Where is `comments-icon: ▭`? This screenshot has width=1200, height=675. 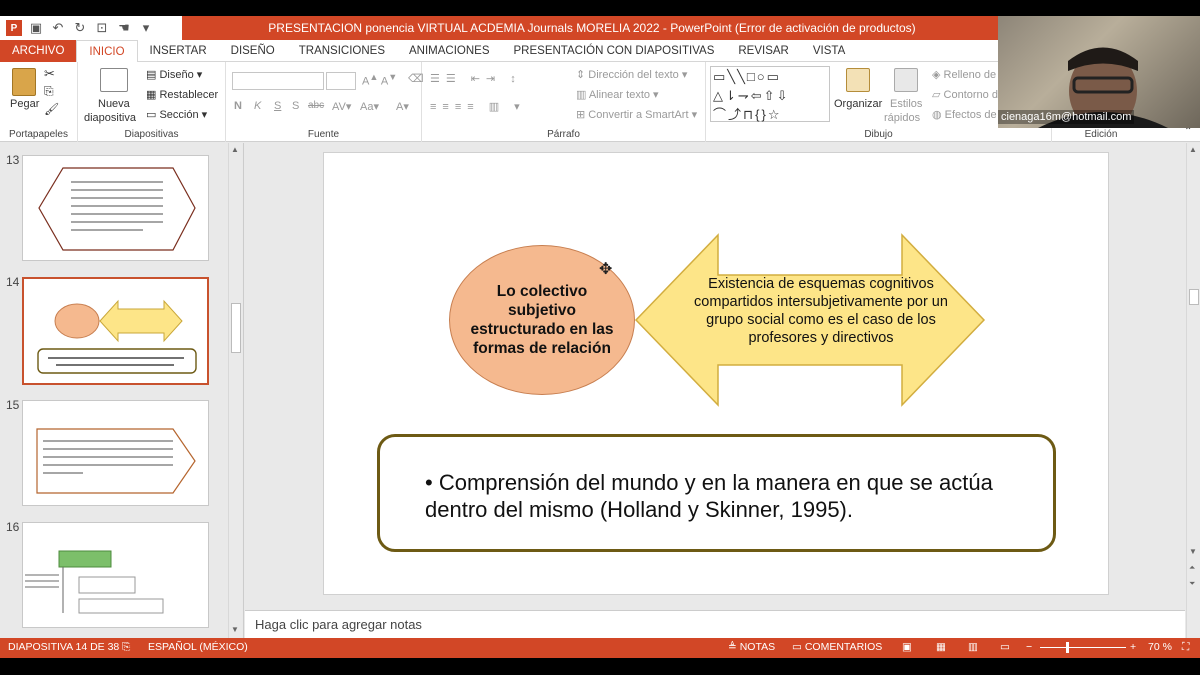
comments-icon: ▭ is located at coordinates (798, 647).